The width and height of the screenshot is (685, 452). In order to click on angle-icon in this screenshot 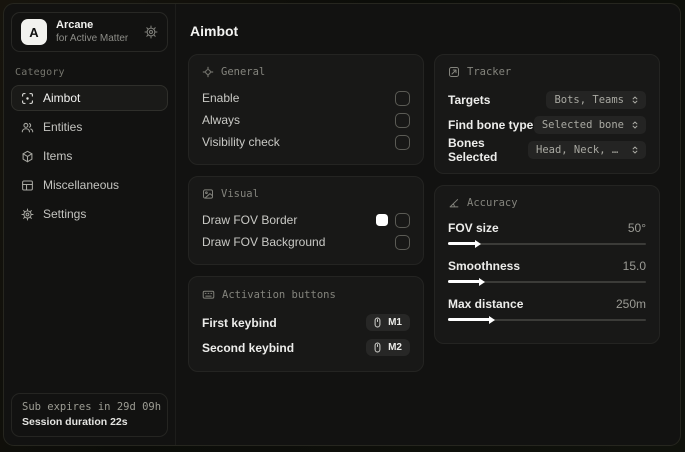, I will do `click(454, 203)`.